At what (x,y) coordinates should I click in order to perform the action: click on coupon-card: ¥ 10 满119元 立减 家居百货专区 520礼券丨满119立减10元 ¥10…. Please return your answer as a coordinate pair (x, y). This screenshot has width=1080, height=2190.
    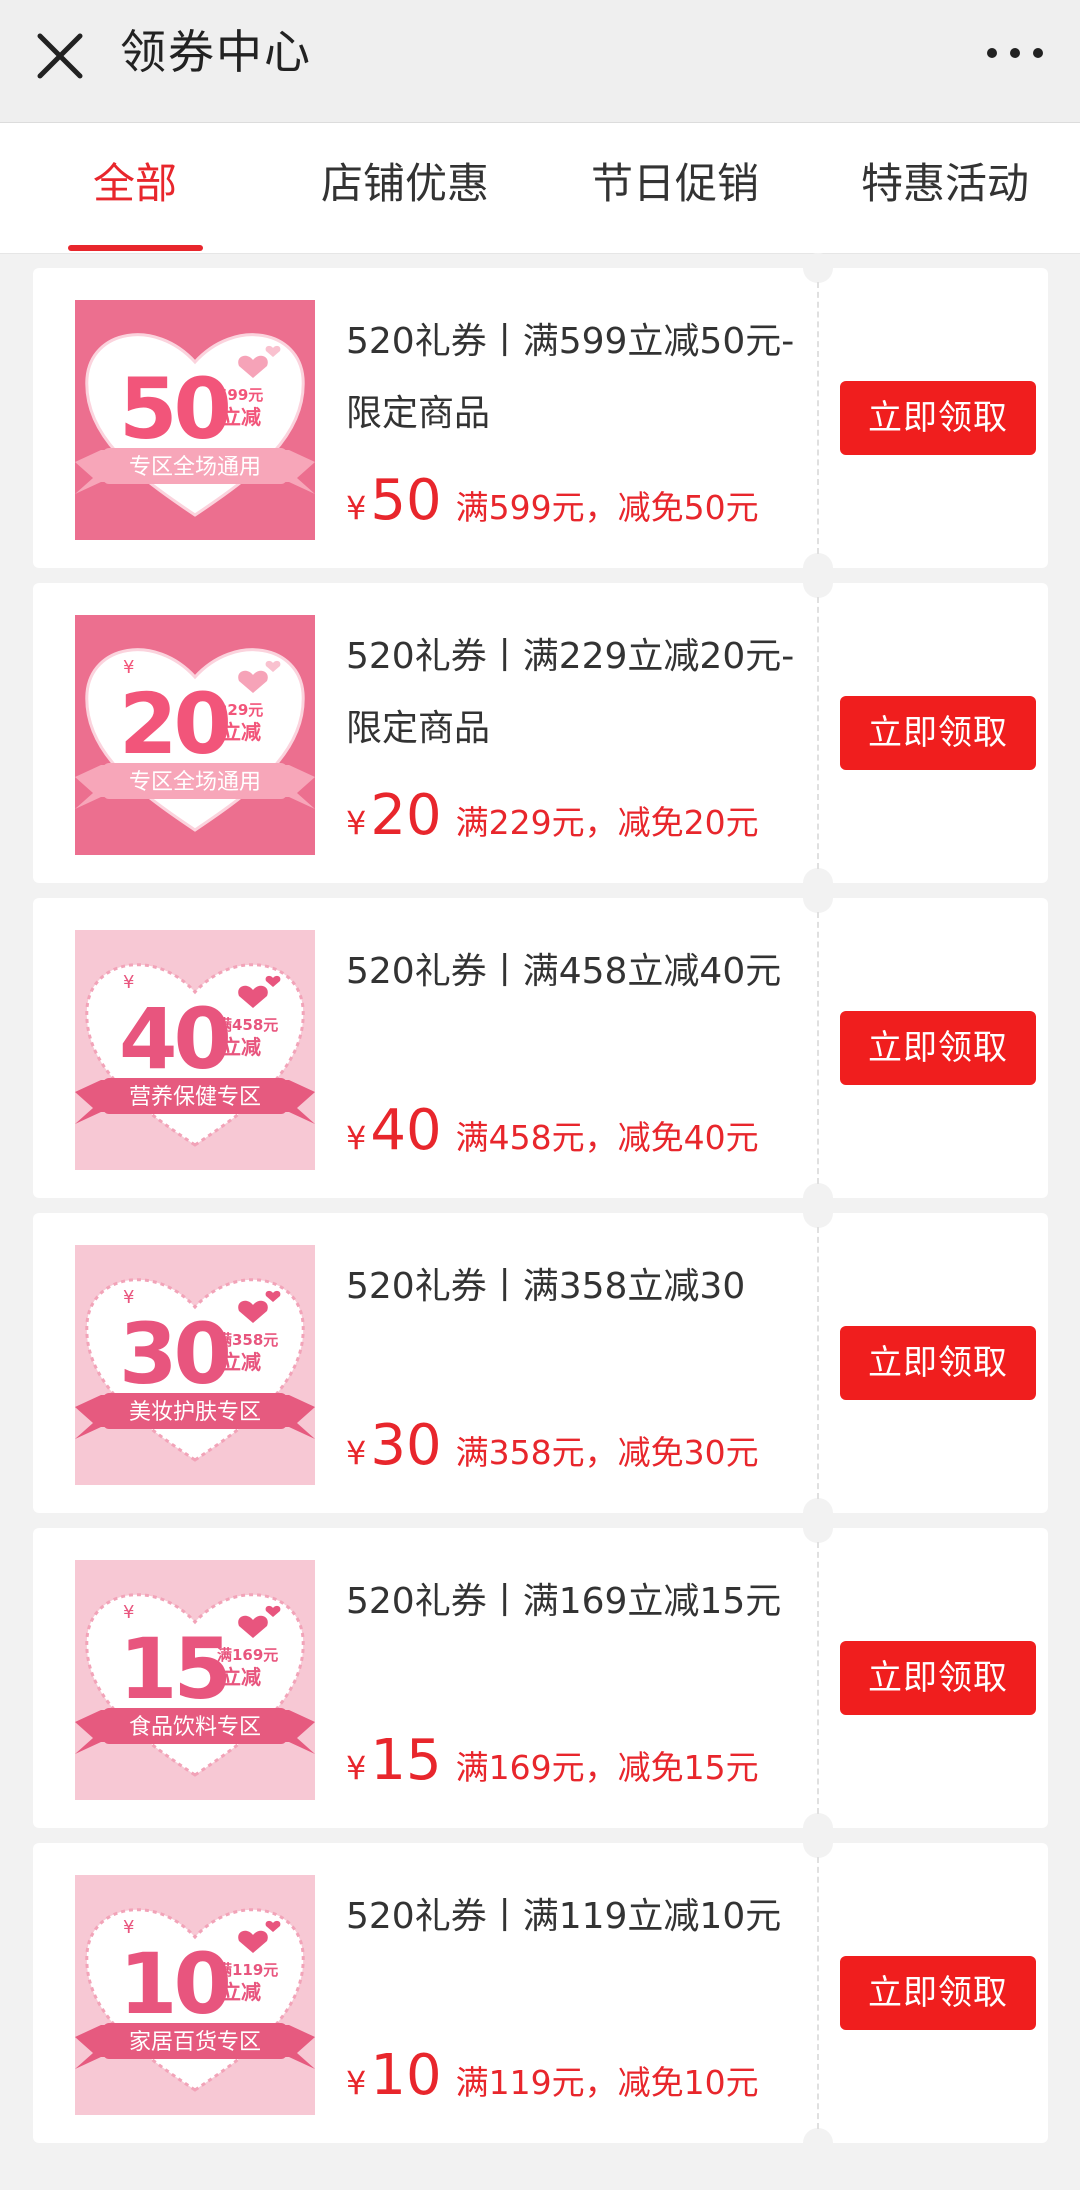
    Looking at the image, I should click on (540, 1993).